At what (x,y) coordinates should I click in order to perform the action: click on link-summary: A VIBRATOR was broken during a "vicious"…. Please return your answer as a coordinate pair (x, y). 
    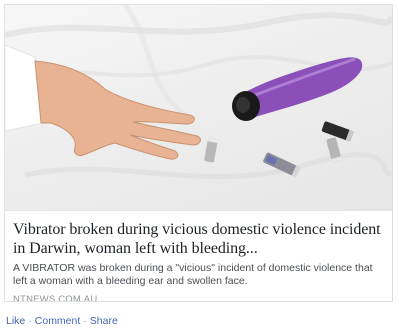
    Looking at the image, I should click on (193, 274).